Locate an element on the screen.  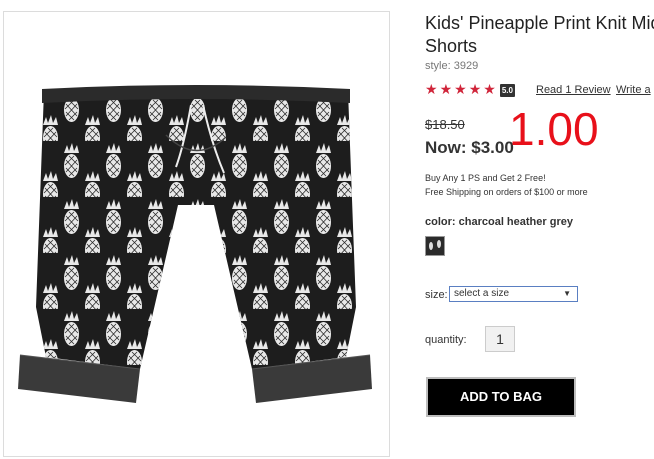
color-label-key: color: is located at coordinates (440, 222).